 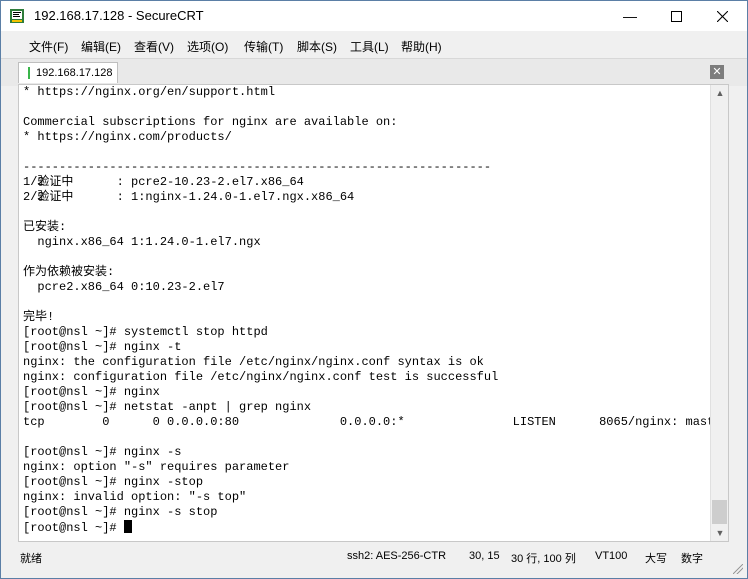 I want to click on terminal-line: [root@nsl ~]# nginx, so click(x=91, y=392).